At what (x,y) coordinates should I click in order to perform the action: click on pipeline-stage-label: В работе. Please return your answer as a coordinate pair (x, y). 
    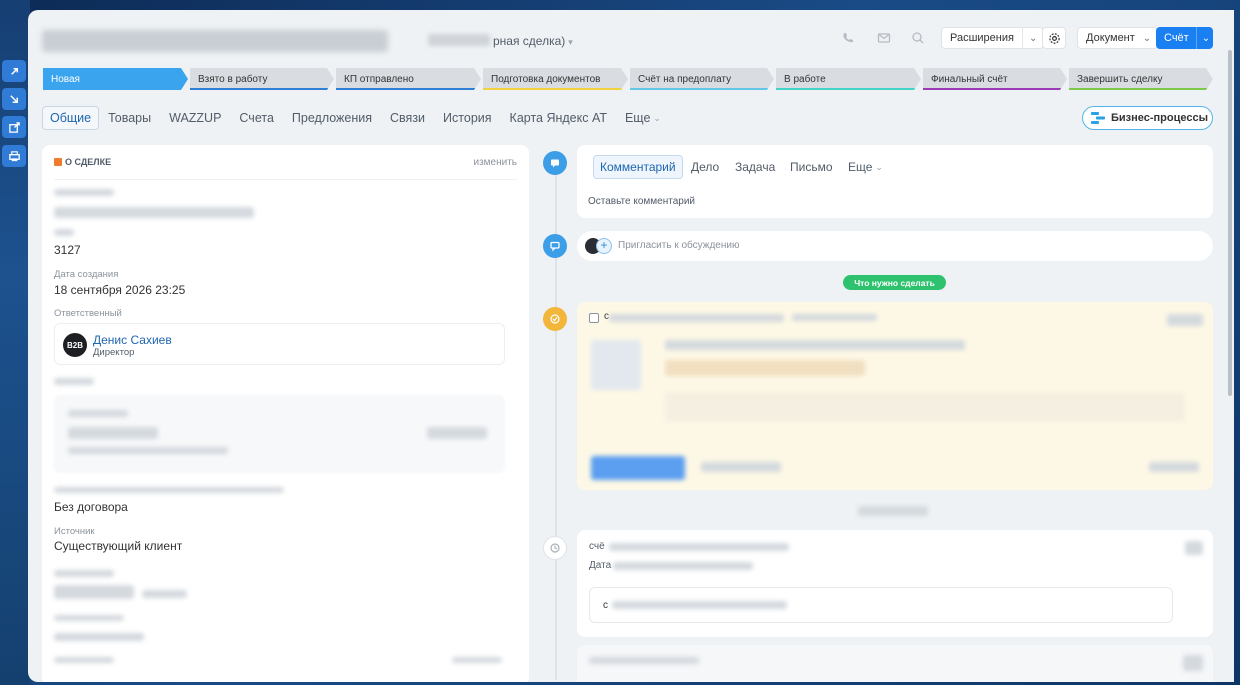
    Looking at the image, I should click on (805, 79).